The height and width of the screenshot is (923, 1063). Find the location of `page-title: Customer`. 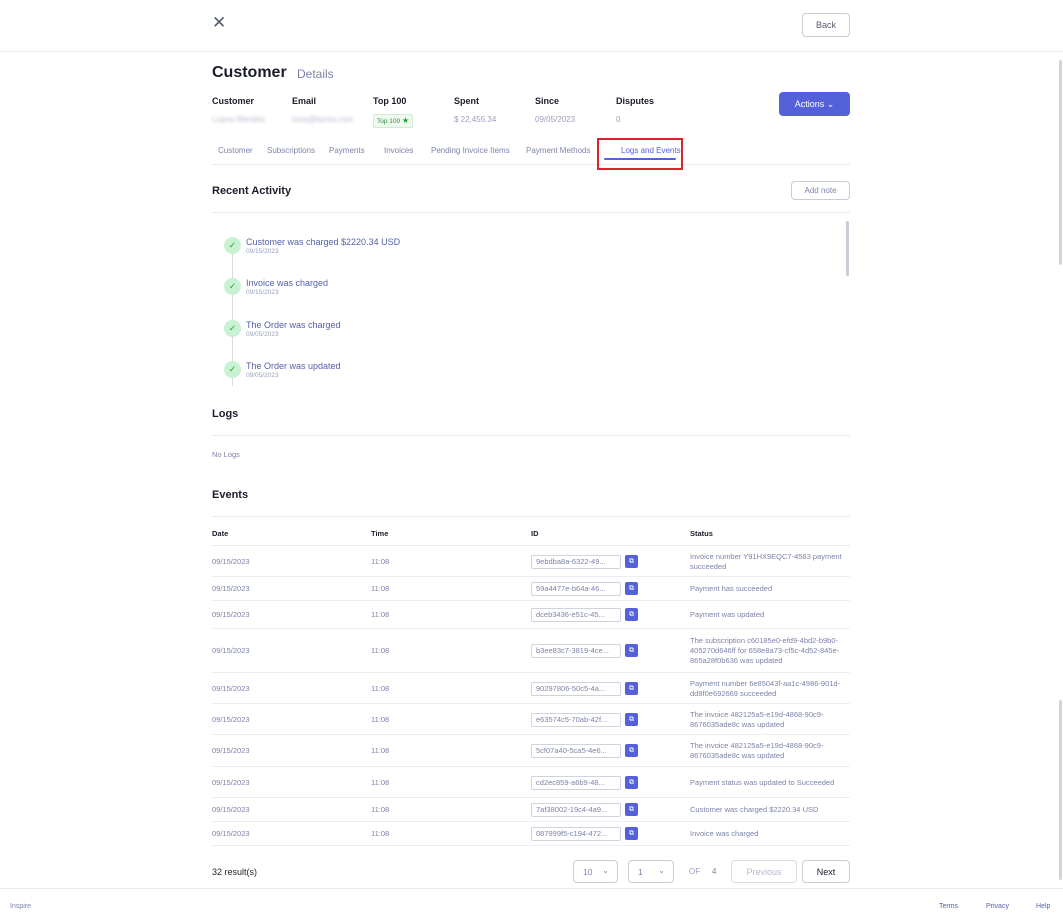

page-title: Customer is located at coordinates (249, 72).